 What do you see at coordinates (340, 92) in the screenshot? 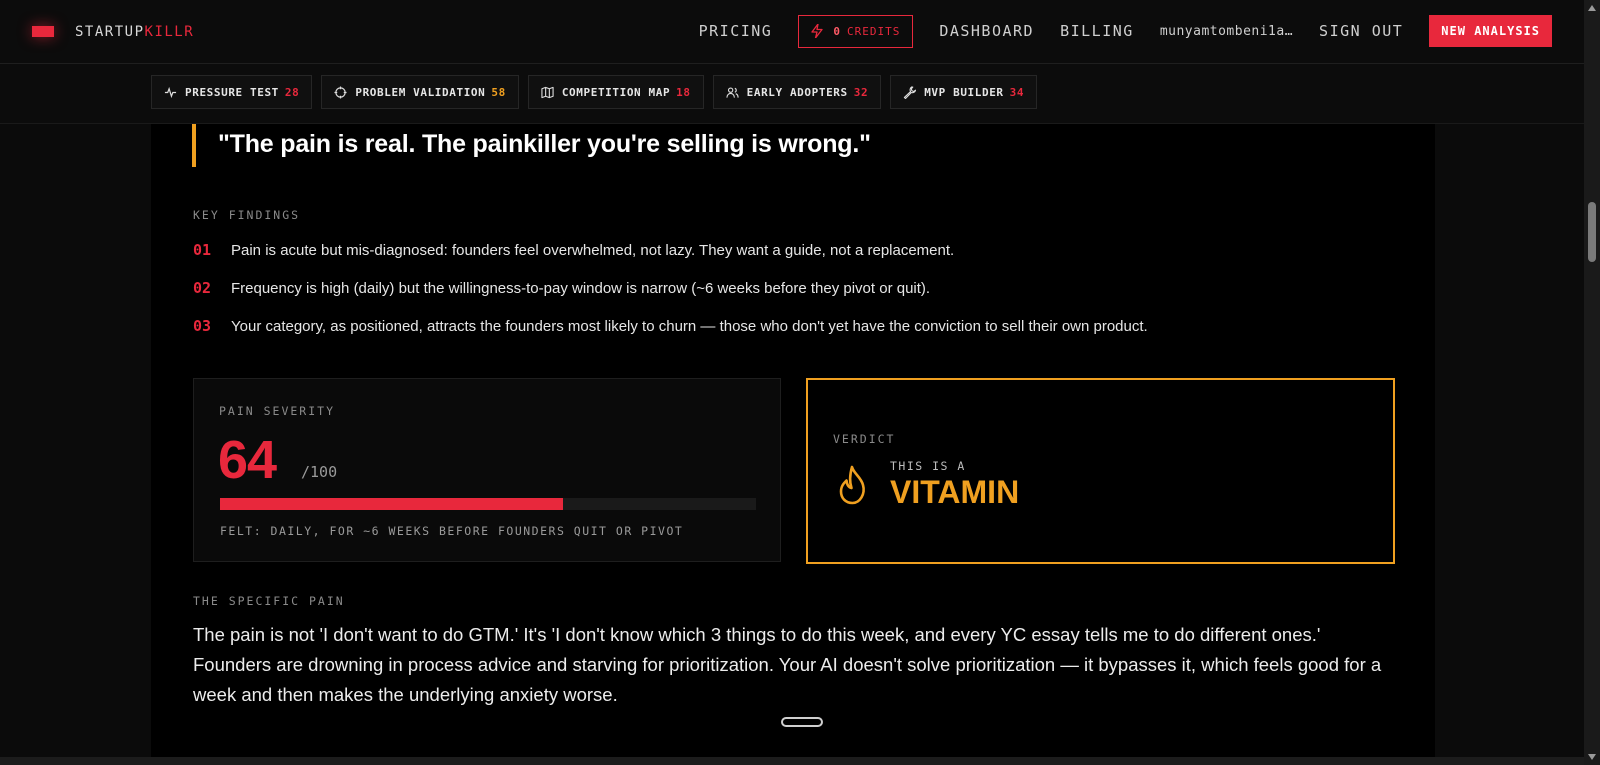
I see `crosshair-icon` at bounding box center [340, 92].